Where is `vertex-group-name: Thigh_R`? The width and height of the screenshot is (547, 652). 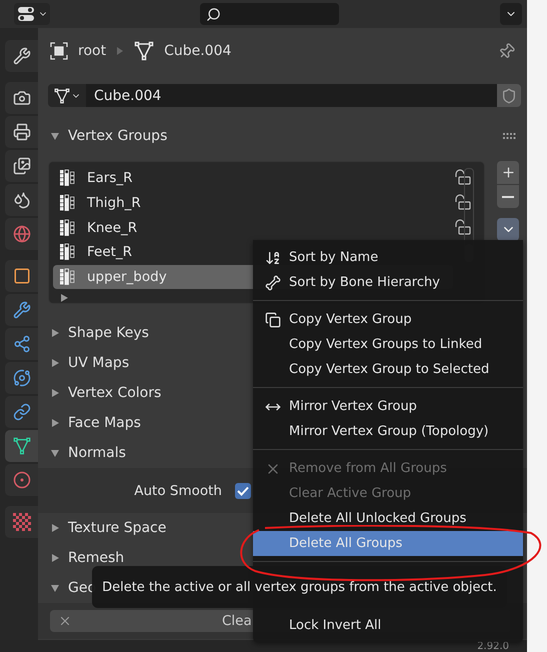
vertex-group-name: Thigh_R is located at coordinates (114, 202).